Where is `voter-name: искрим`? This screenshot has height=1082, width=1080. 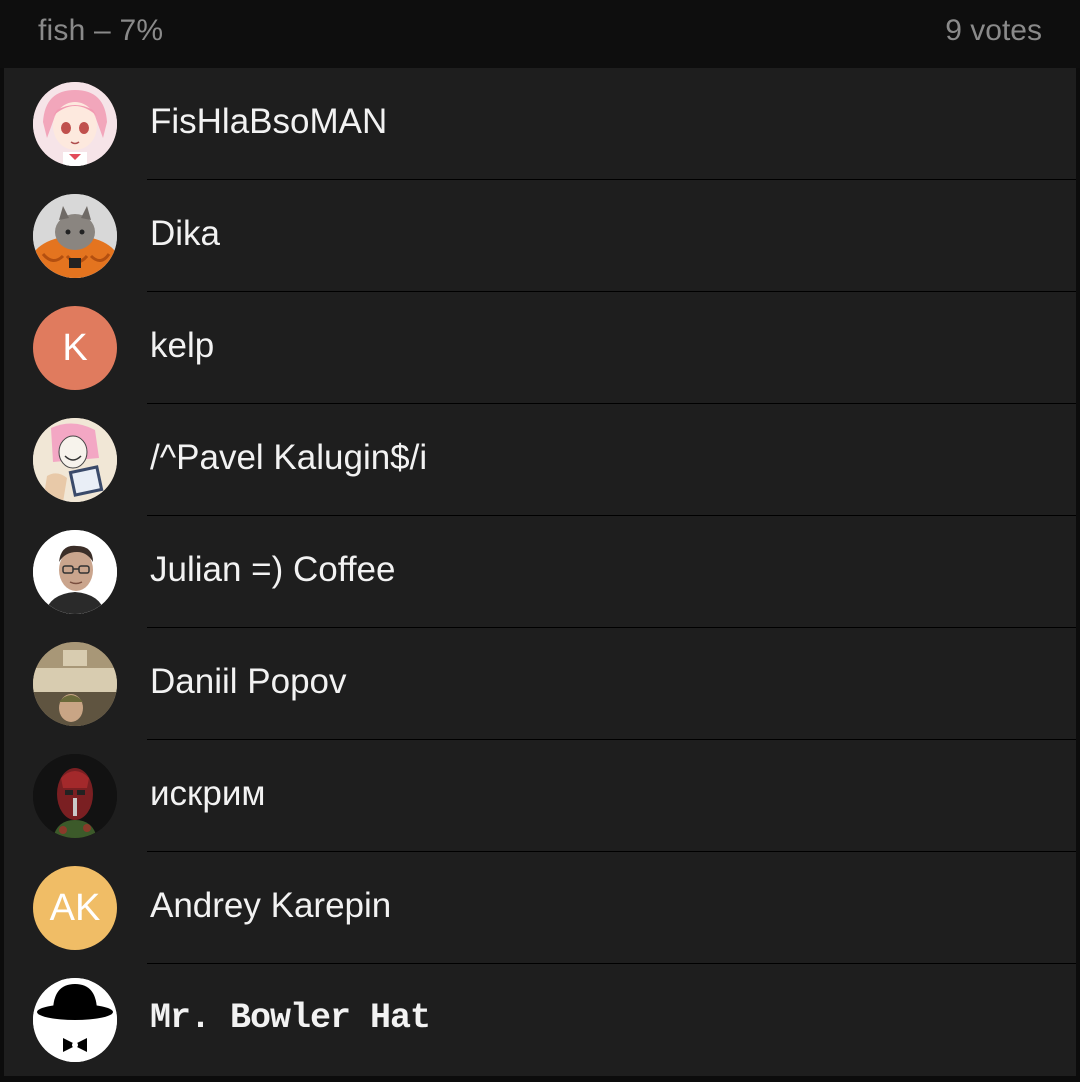 voter-name: искрим is located at coordinates (208, 793).